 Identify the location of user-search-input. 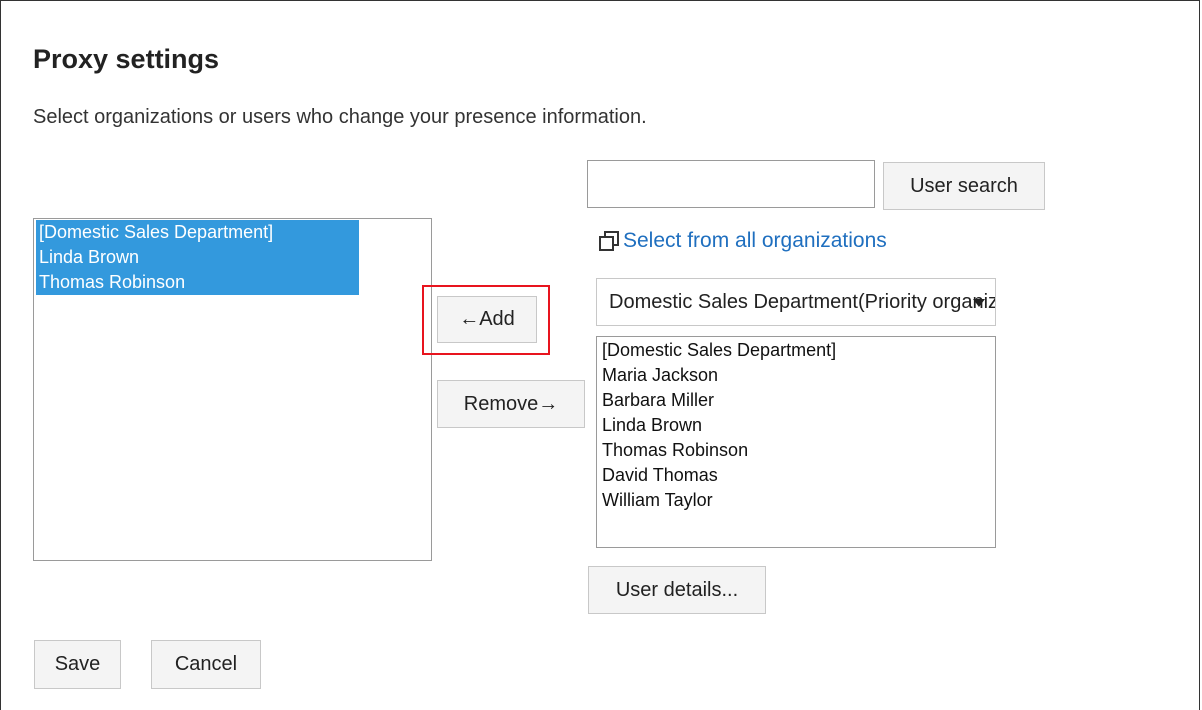
(731, 184).